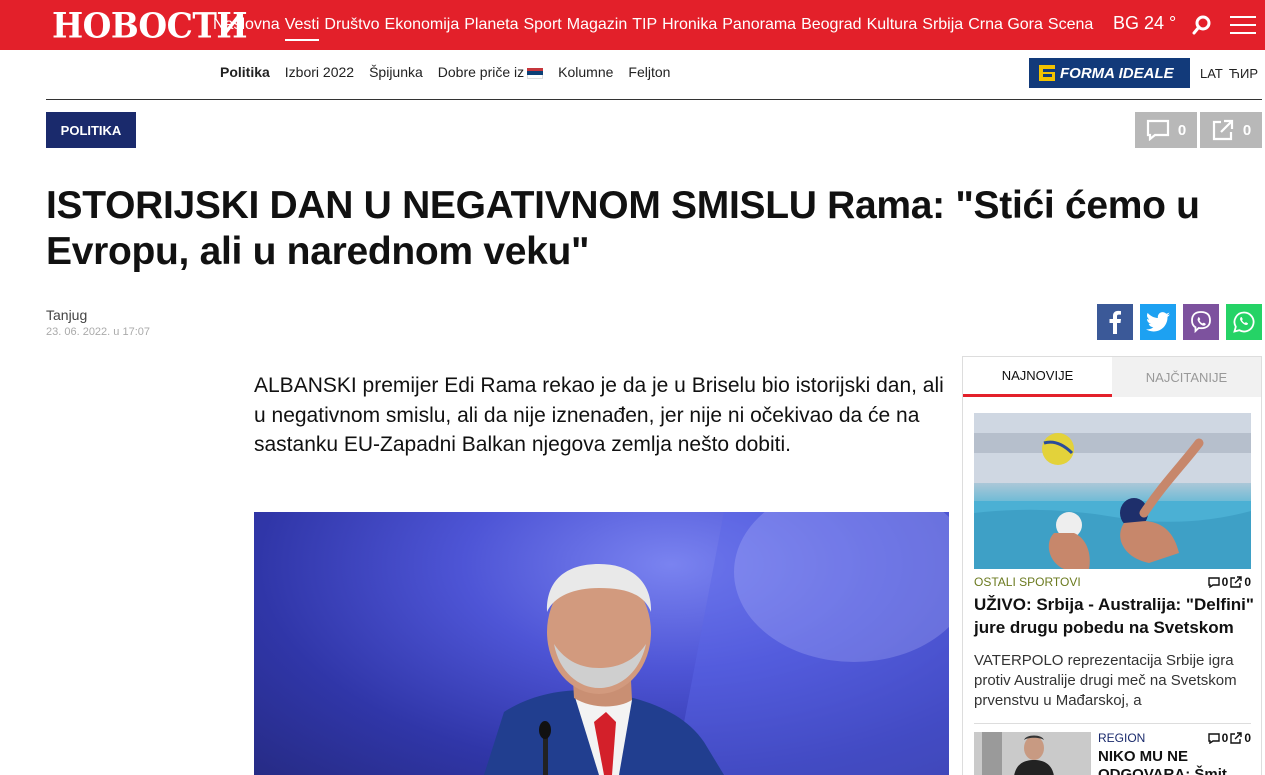  I want to click on nav-scena: Scena, so click(1070, 25).